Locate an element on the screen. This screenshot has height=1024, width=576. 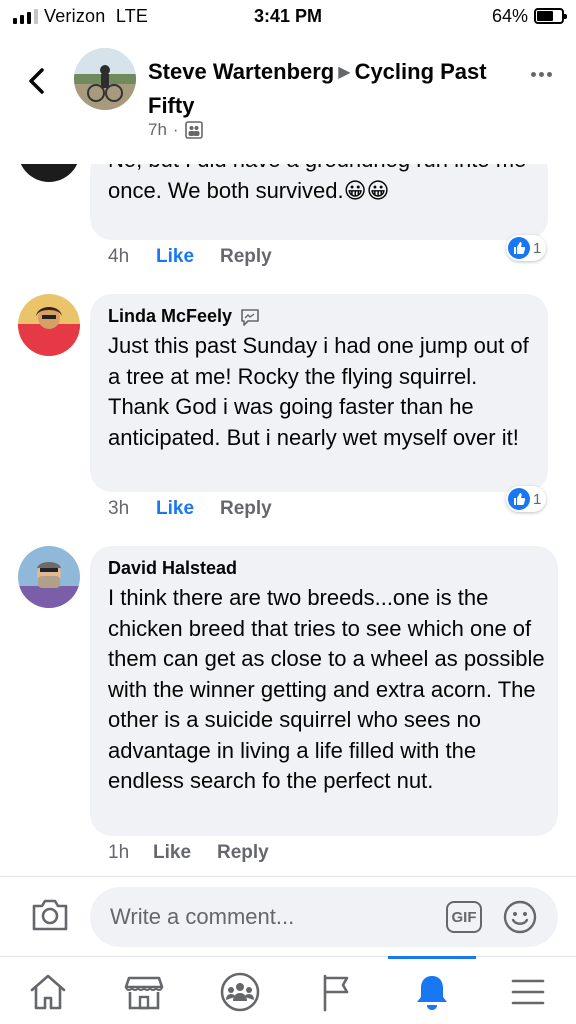
comment-actions: 3h Like Reply is located at coordinates (190, 509).